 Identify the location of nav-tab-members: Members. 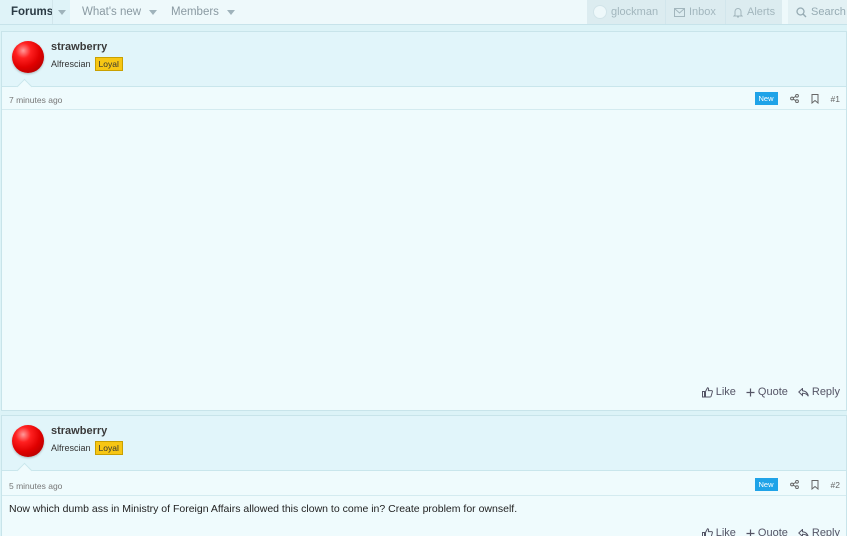
(203, 12).